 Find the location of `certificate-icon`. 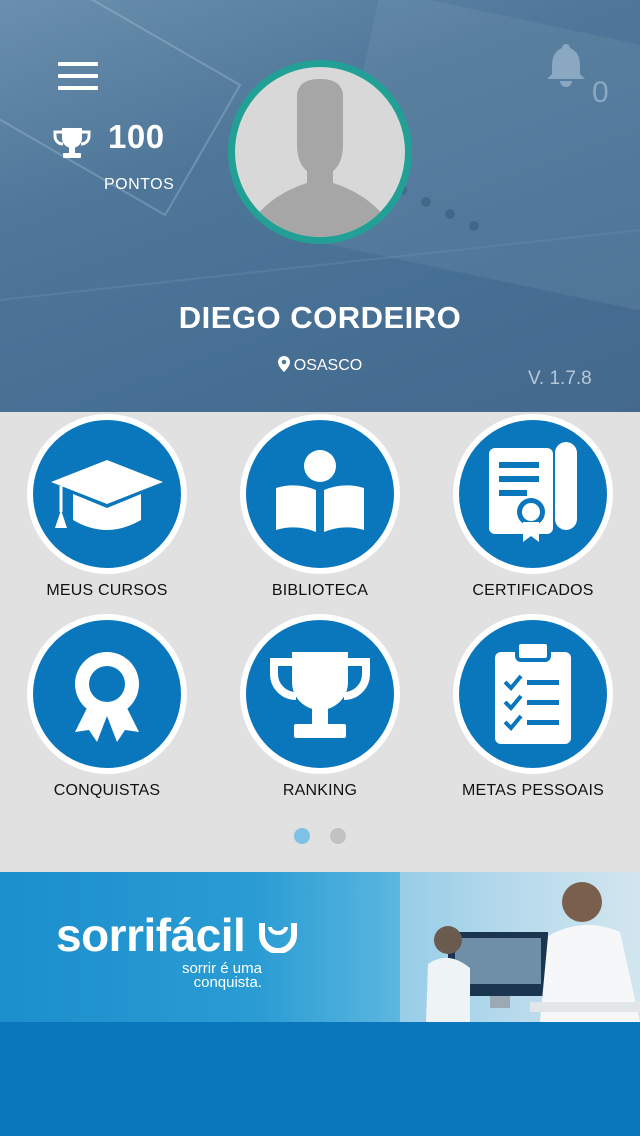

certificate-icon is located at coordinates (533, 492).